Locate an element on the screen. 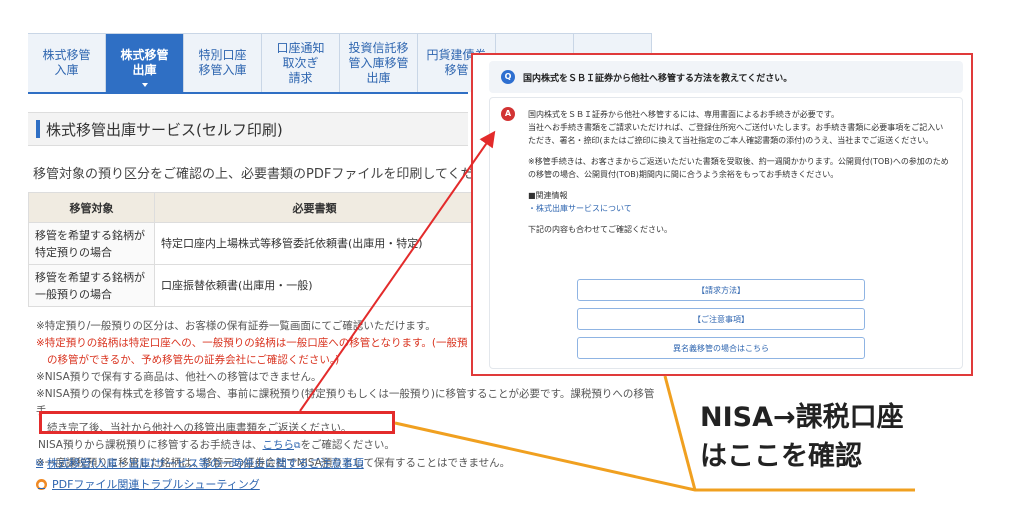  callout-line-2: はここを確認 is located at coordinates (781, 456).